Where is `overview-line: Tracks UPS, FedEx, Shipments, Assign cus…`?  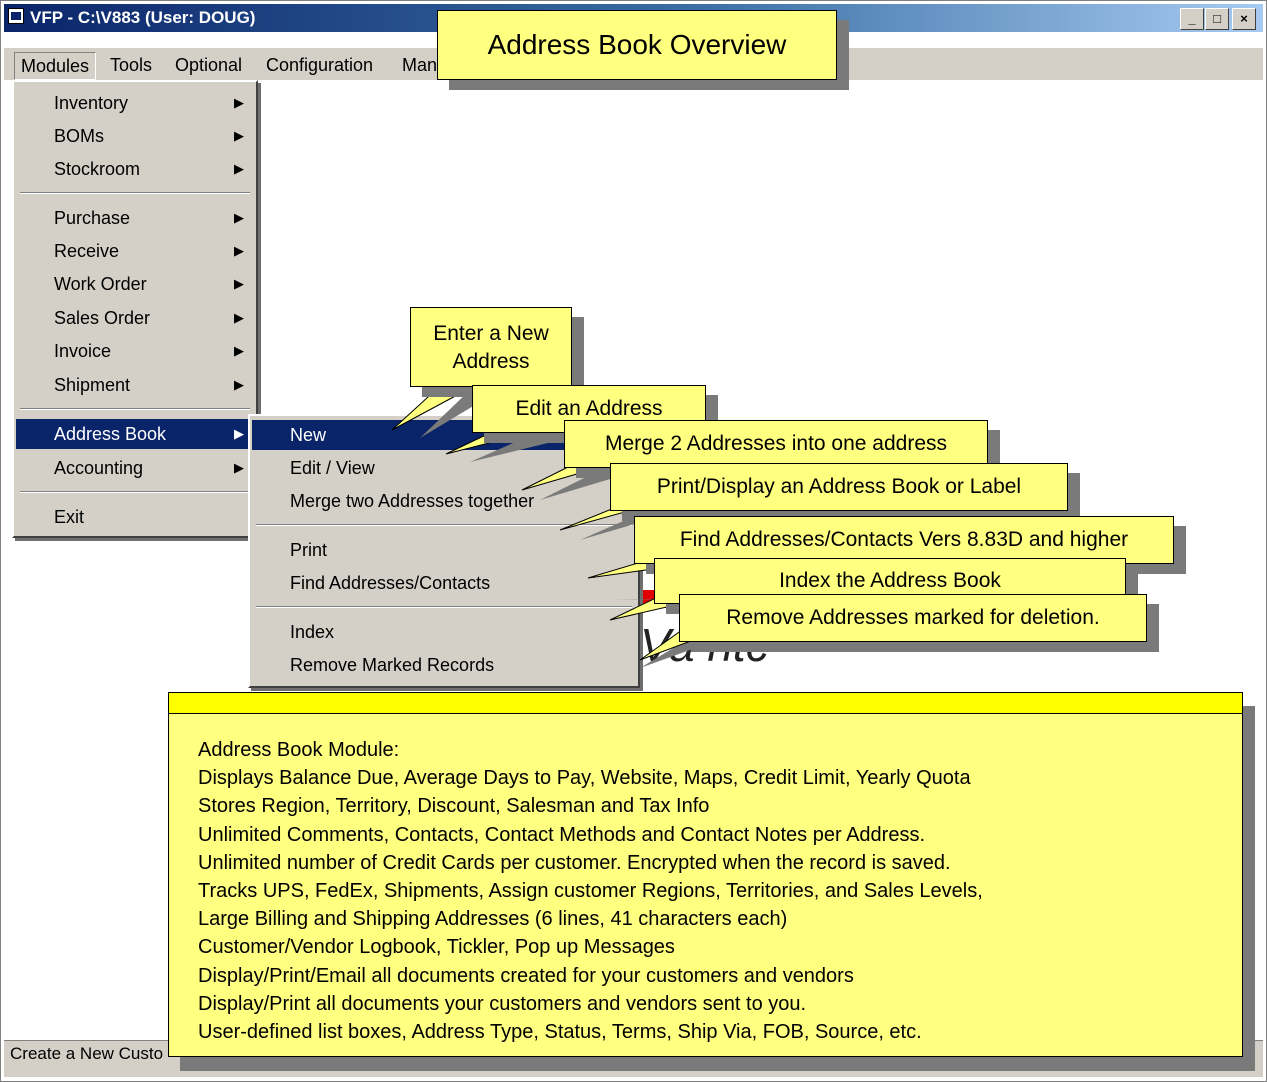
overview-line: Tracks UPS, FedEx, Shipments, Assign cus… is located at coordinates (590, 891).